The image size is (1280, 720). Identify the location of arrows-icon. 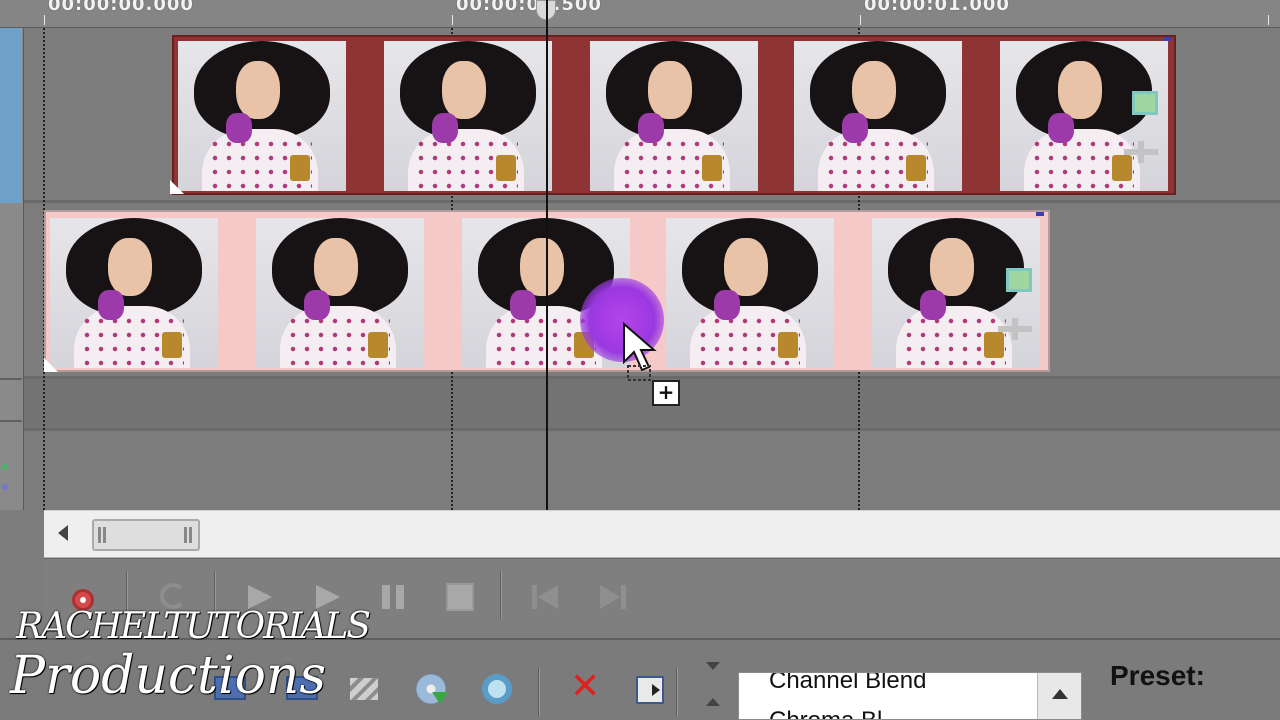
(364, 689).